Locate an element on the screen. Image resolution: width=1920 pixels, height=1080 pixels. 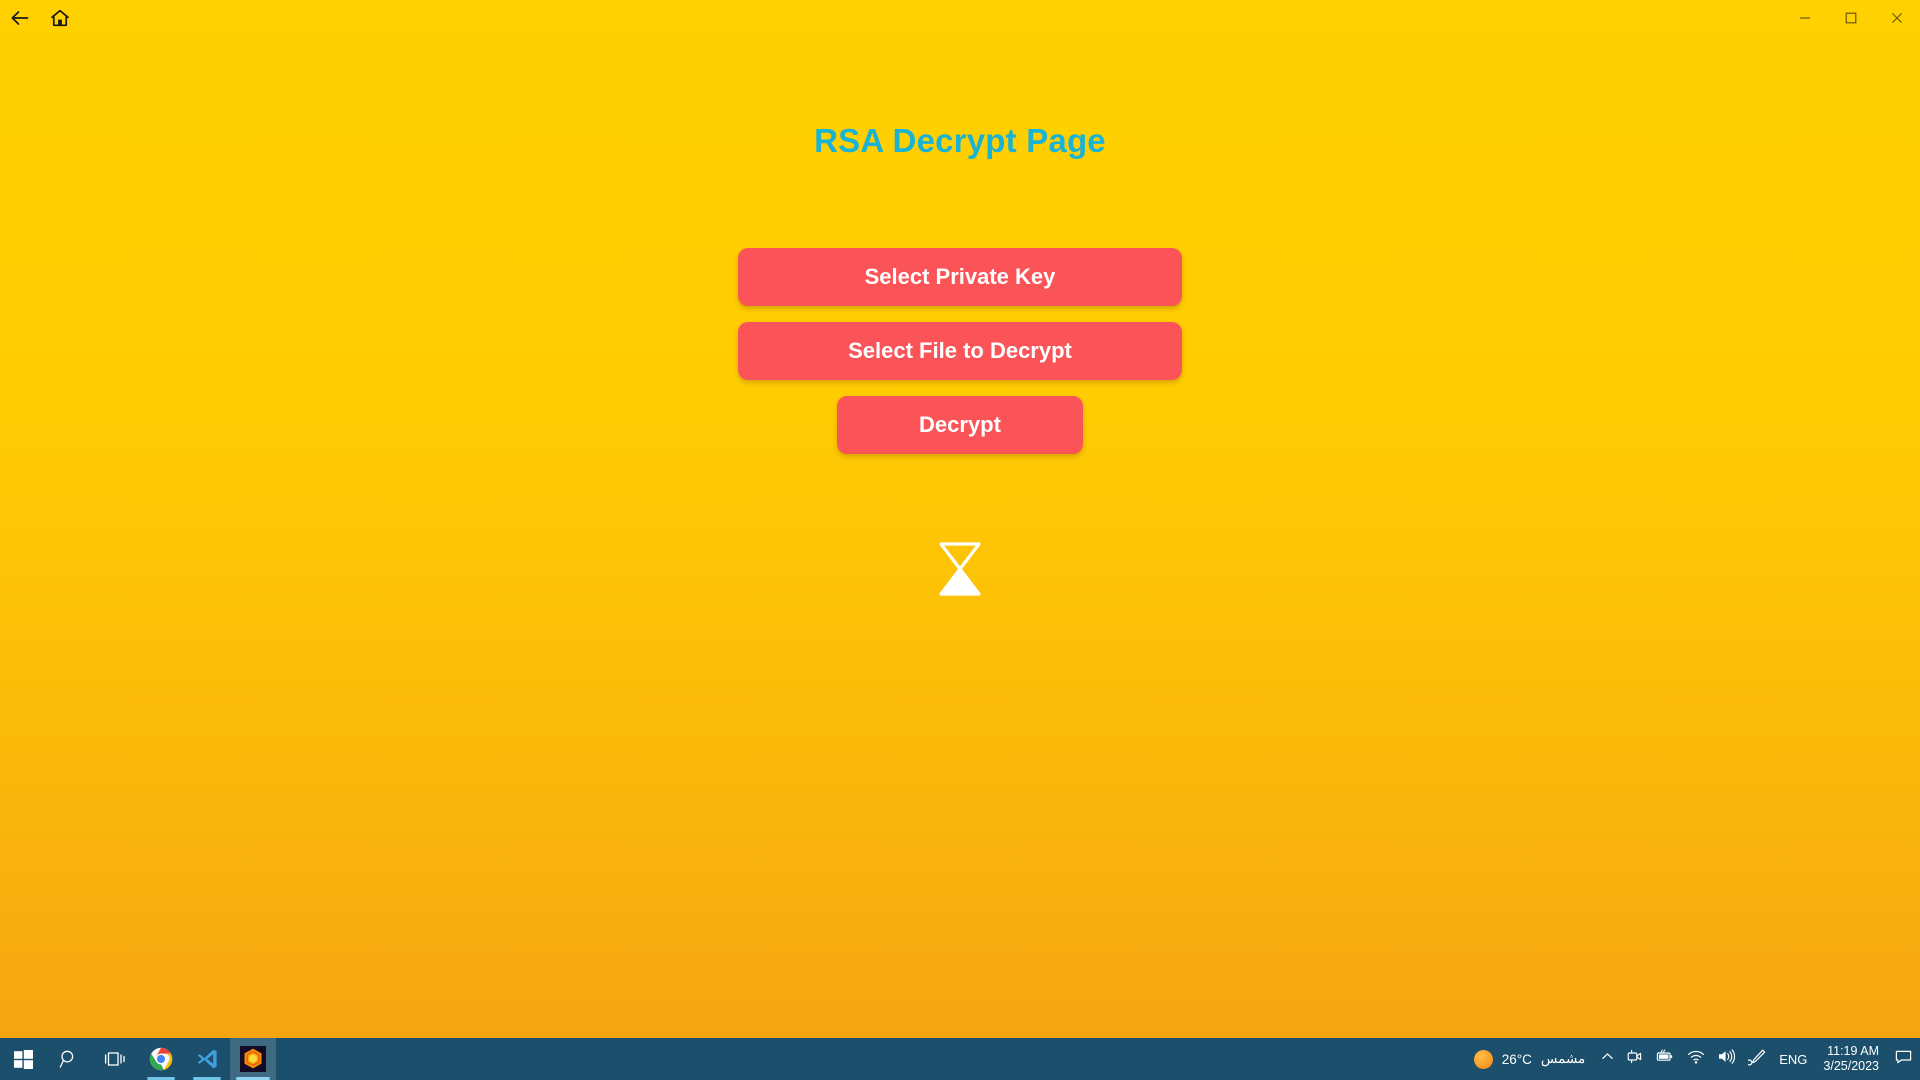
select-private-key-button: Select Private Key is located at coordinates (960, 277).